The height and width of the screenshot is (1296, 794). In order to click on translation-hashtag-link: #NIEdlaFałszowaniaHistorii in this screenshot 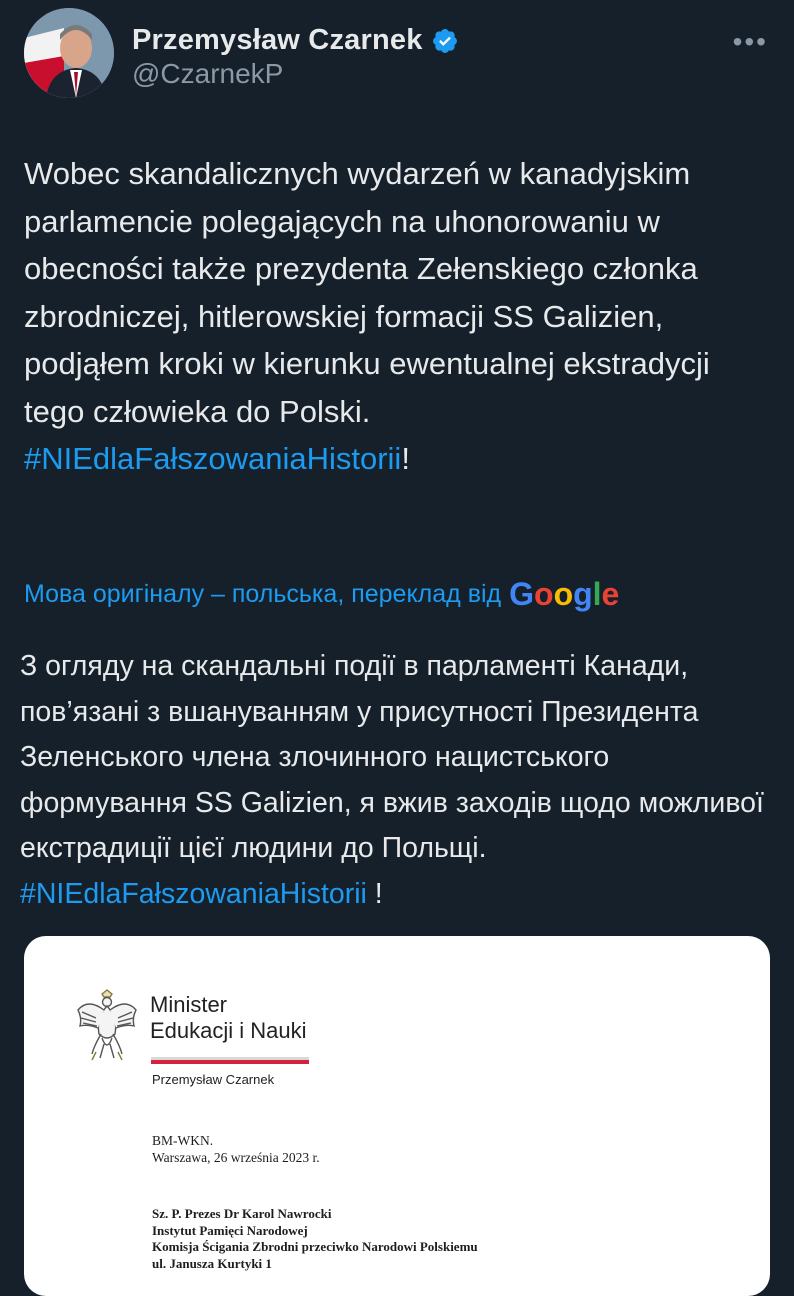, I will do `click(193, 894)`.